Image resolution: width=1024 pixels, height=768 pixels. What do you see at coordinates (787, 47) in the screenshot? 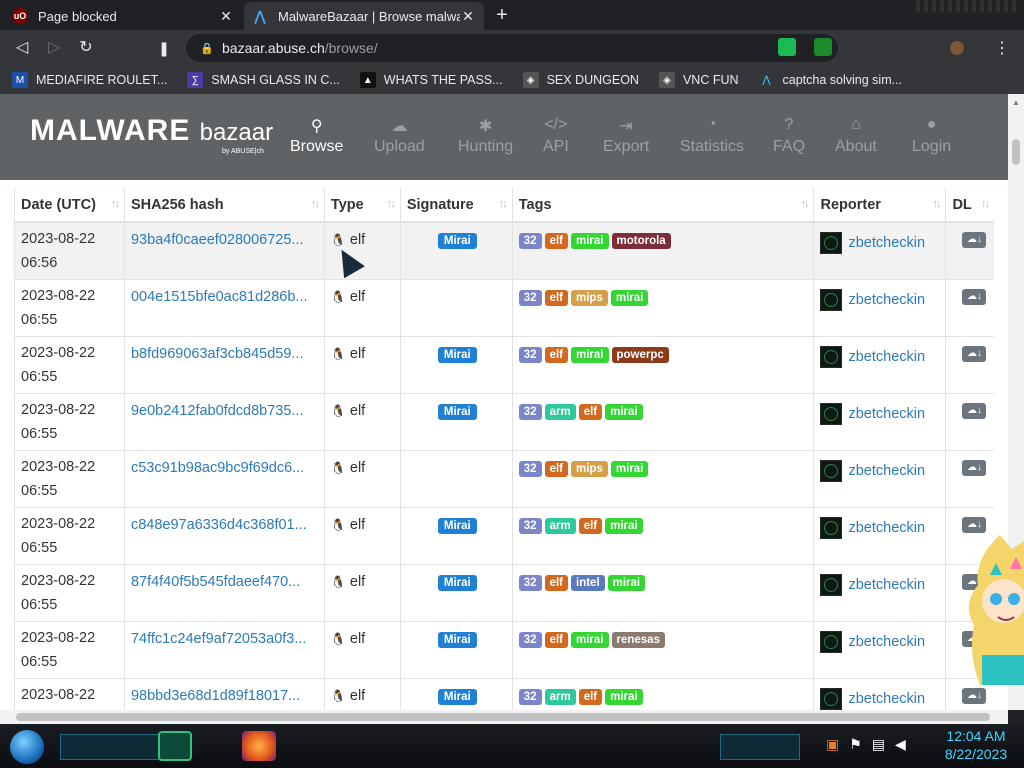
I see `extension-icon` at bounding box center [787, 47].